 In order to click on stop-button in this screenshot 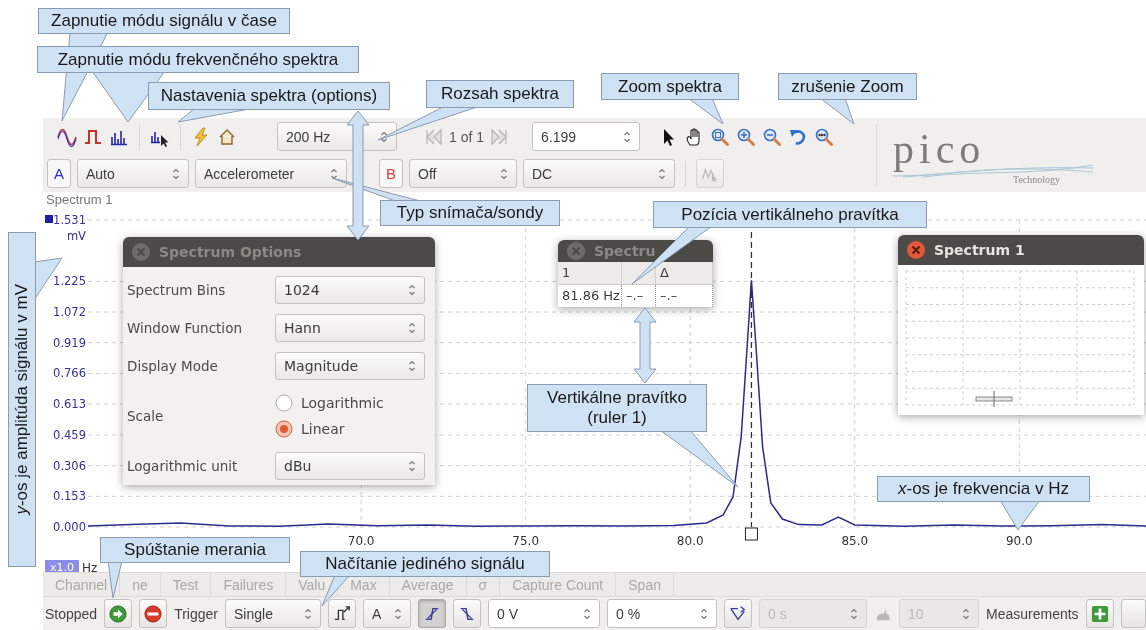, I will do `click(153, 614)`.